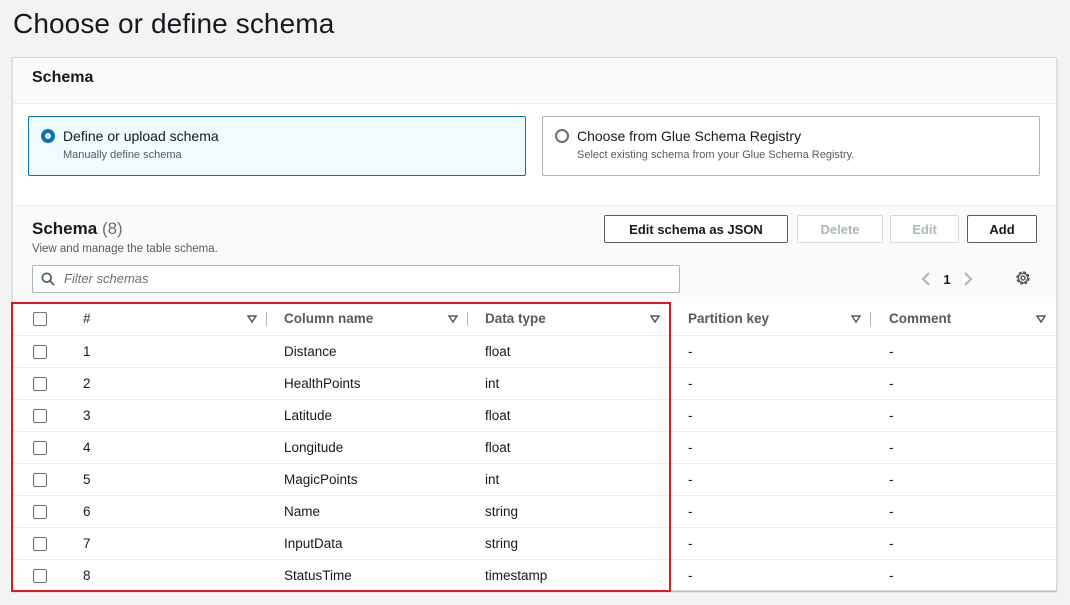 The width and height of the screenshot is (1070, 605). I want to click on radio-glue-registry, so click(562, 136).